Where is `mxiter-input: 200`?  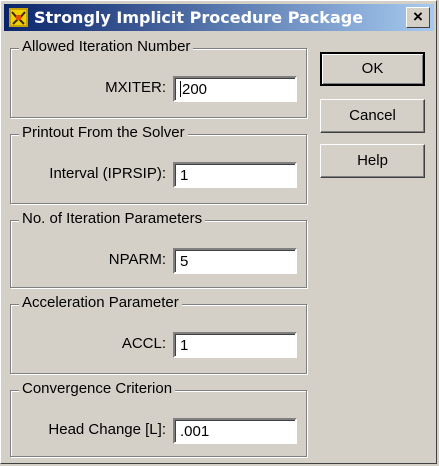
mxiter-input: 200 is located at coordinates (235, 89).